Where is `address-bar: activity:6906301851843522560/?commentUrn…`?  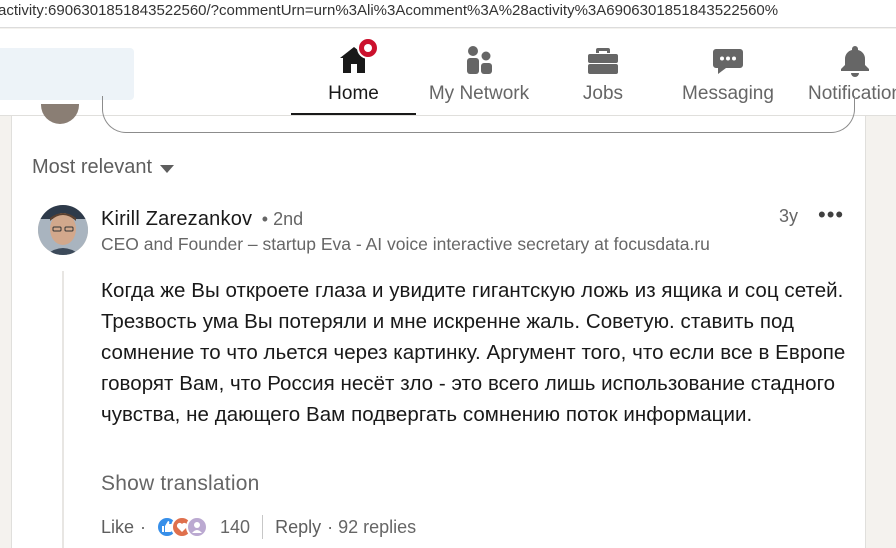
address-bar: activity:6906301851843522560/?commentUrn… is located at coordinates (448, 14).